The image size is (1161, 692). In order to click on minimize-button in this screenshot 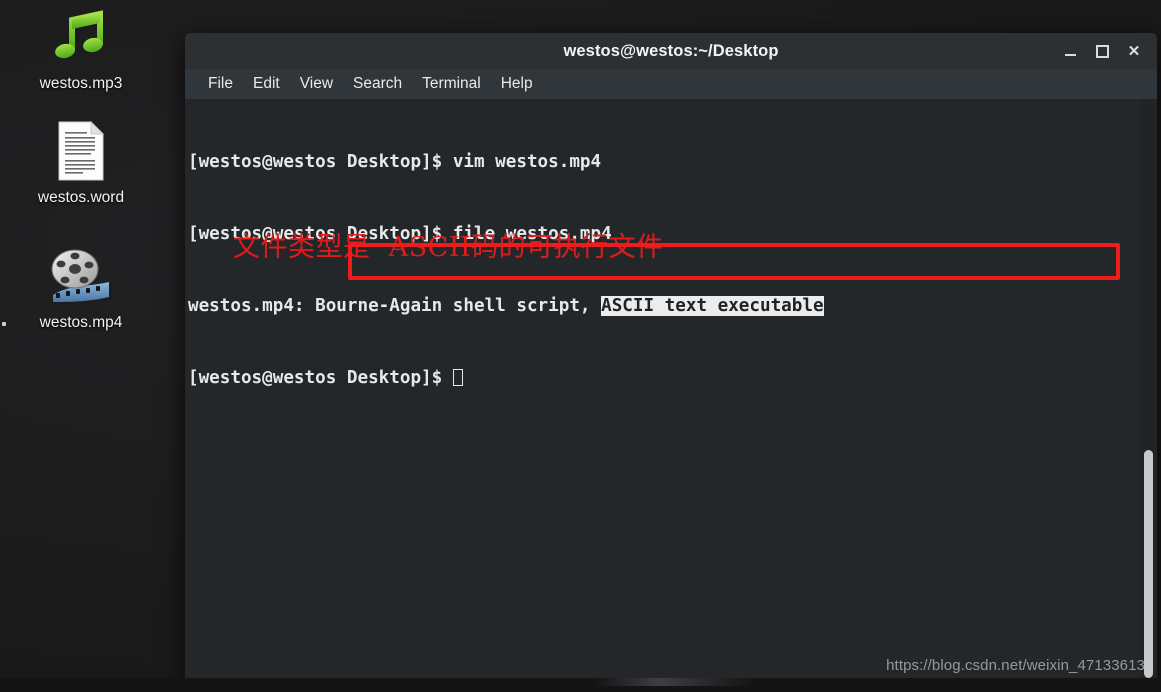, I will do `click(1070, 51)`.